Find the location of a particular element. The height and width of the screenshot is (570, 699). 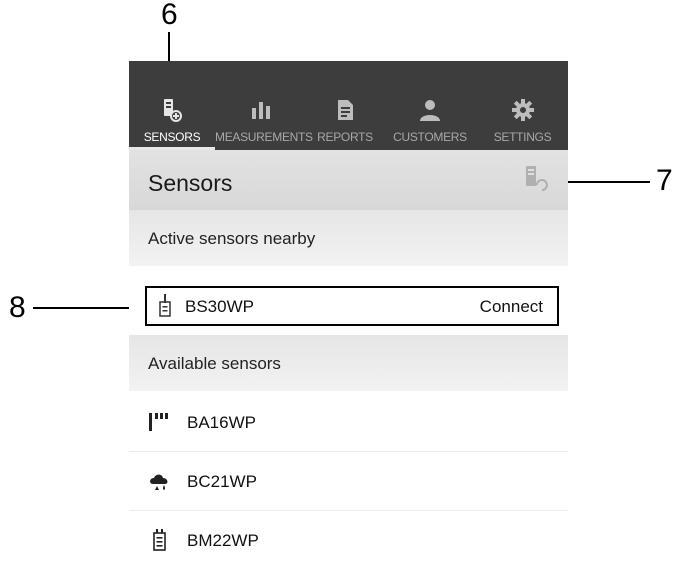

sensor-name: BC21WP is located at coordinates (222, 481).